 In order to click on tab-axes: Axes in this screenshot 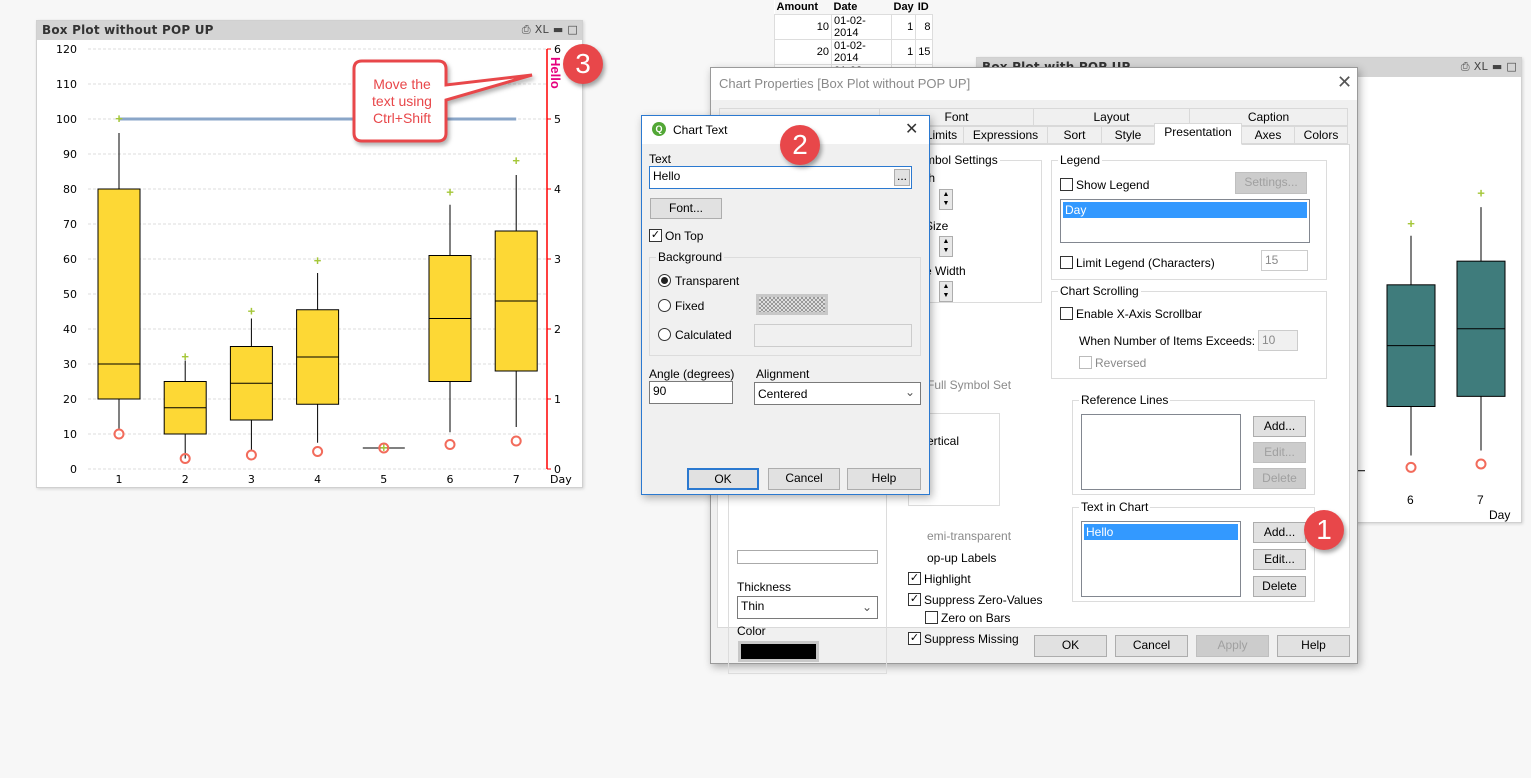, I will do `click(1268, 135)`.